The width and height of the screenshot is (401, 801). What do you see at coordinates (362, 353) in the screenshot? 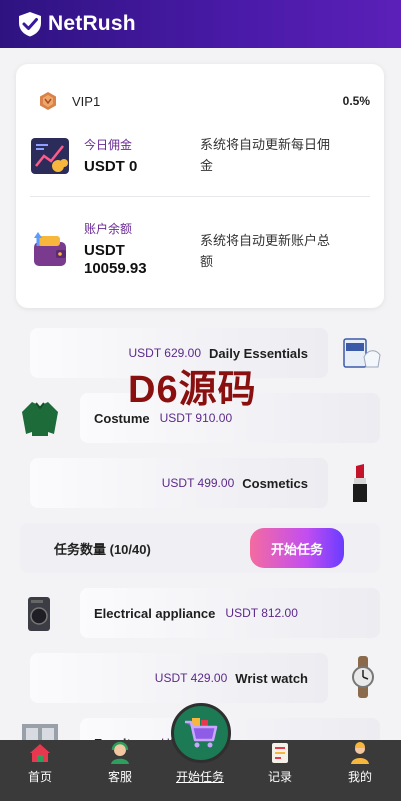
I see `gloves-box-icon` at bounding box center [362, 353].